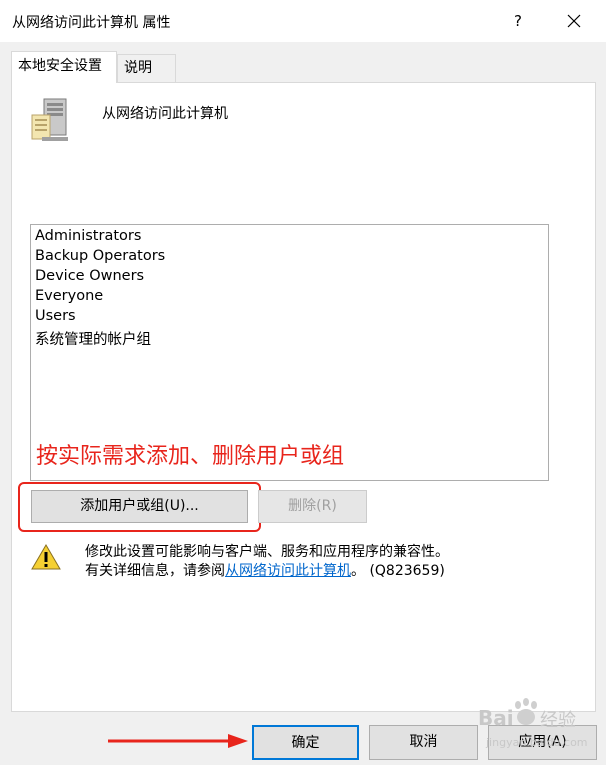  What do you see at coordinates (155, 571) in the screenshot?
I see `warning-detail-prefix: 有关详细信息，请参阅` at bounding box center [155, 571].